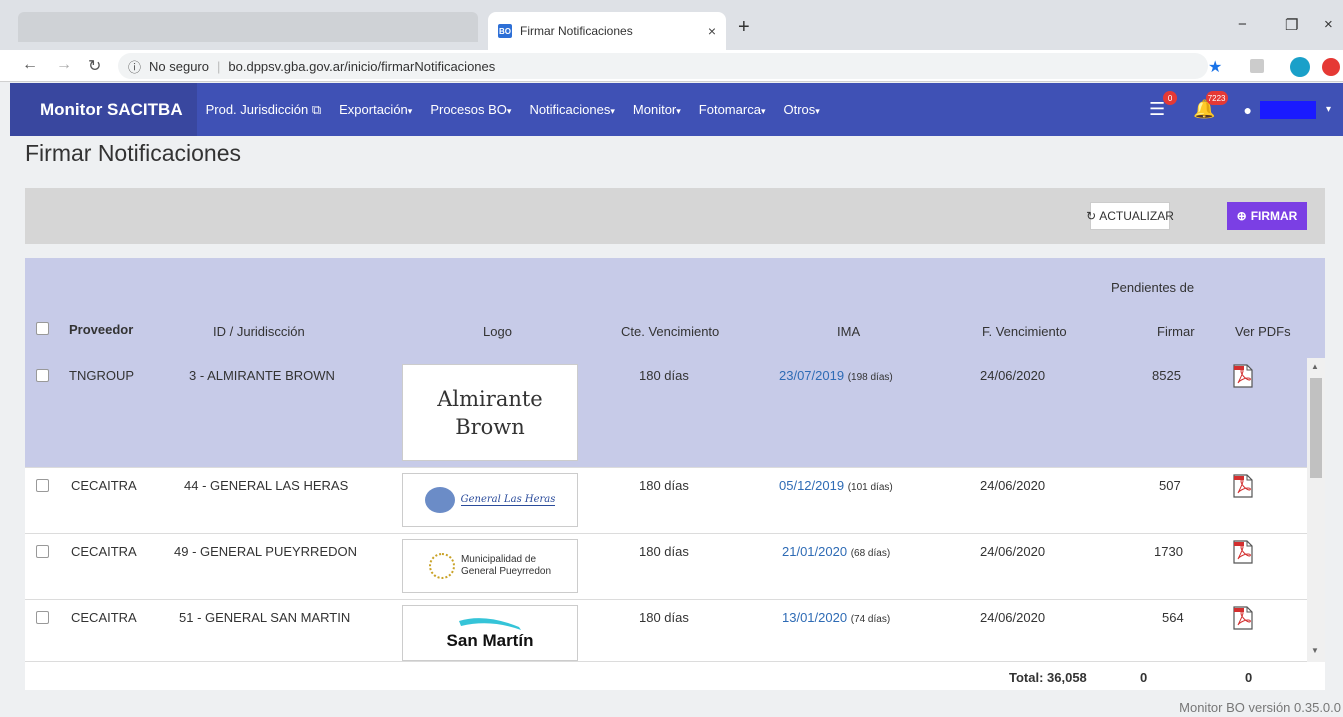 The height and width of the screenshot is (717, 1343). What do you see at coordinates (64, 65) in the screenshot?
I see `forward-arrow-icon: →` at bounding box center [64, 65].